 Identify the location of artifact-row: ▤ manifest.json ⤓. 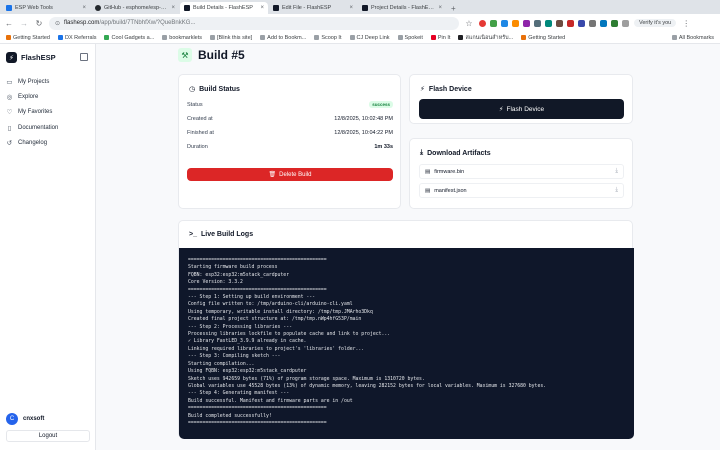
(521, 190).